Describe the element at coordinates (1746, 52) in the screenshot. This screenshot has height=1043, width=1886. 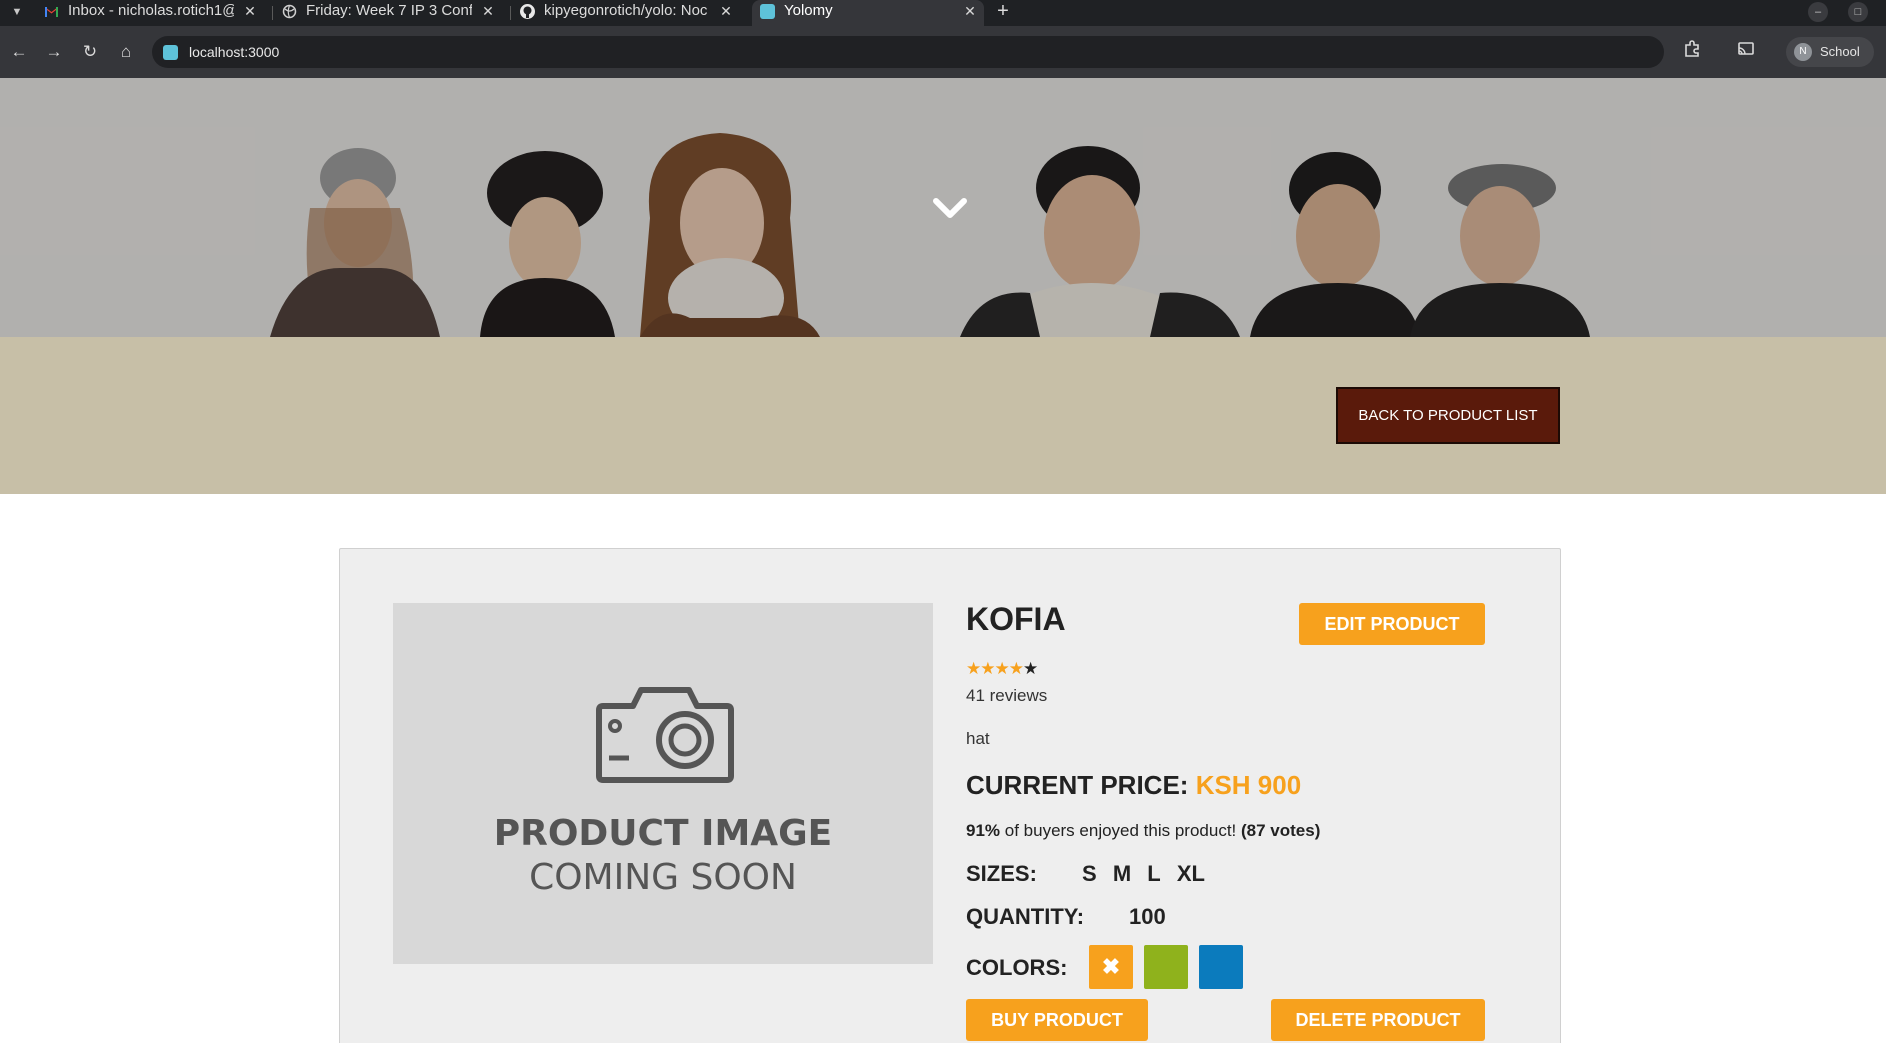
I see `cast-icon` at that location.